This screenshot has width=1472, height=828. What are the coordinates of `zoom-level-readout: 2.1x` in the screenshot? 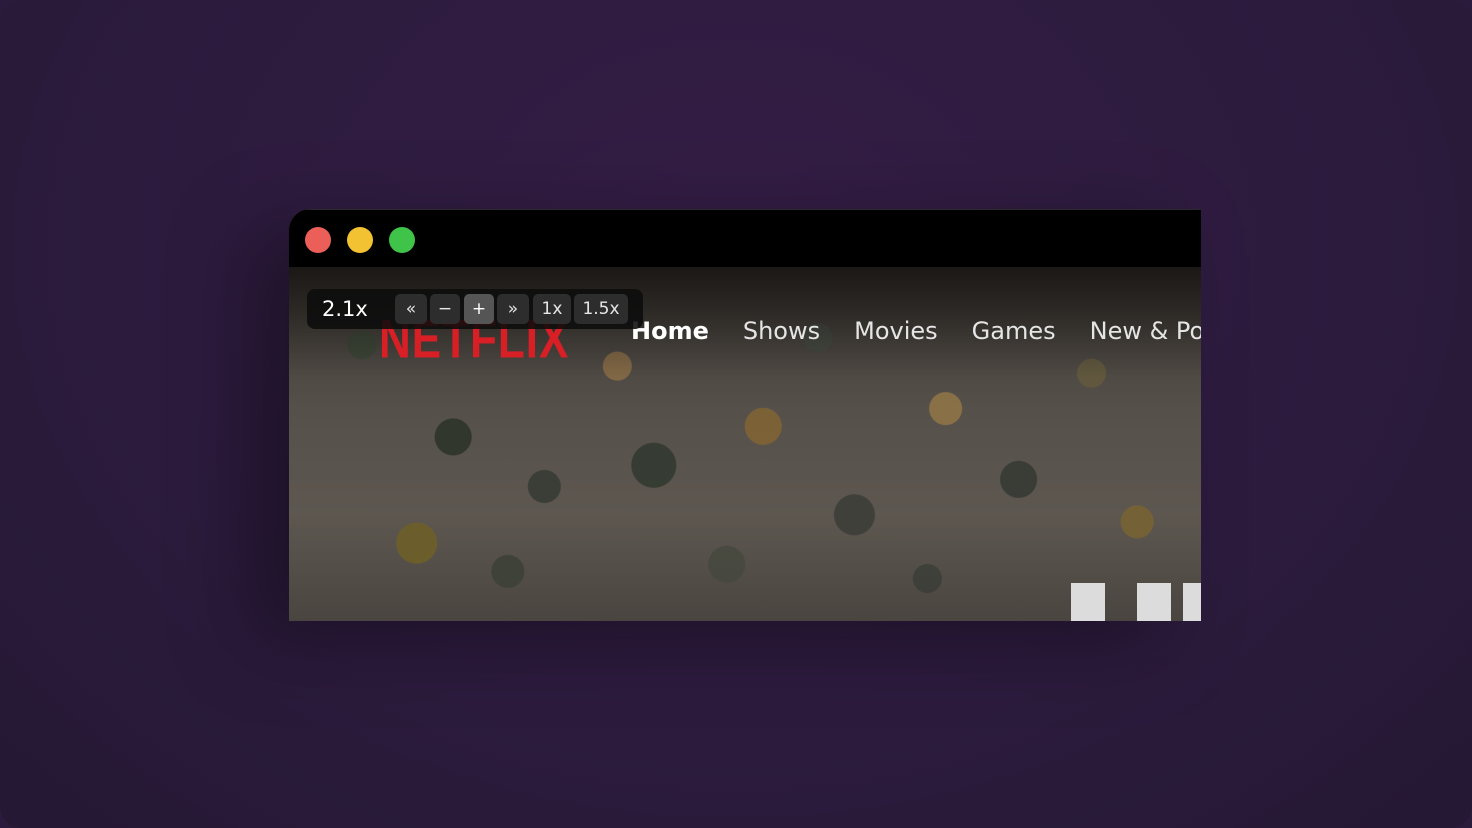 It's located at (345, 309).